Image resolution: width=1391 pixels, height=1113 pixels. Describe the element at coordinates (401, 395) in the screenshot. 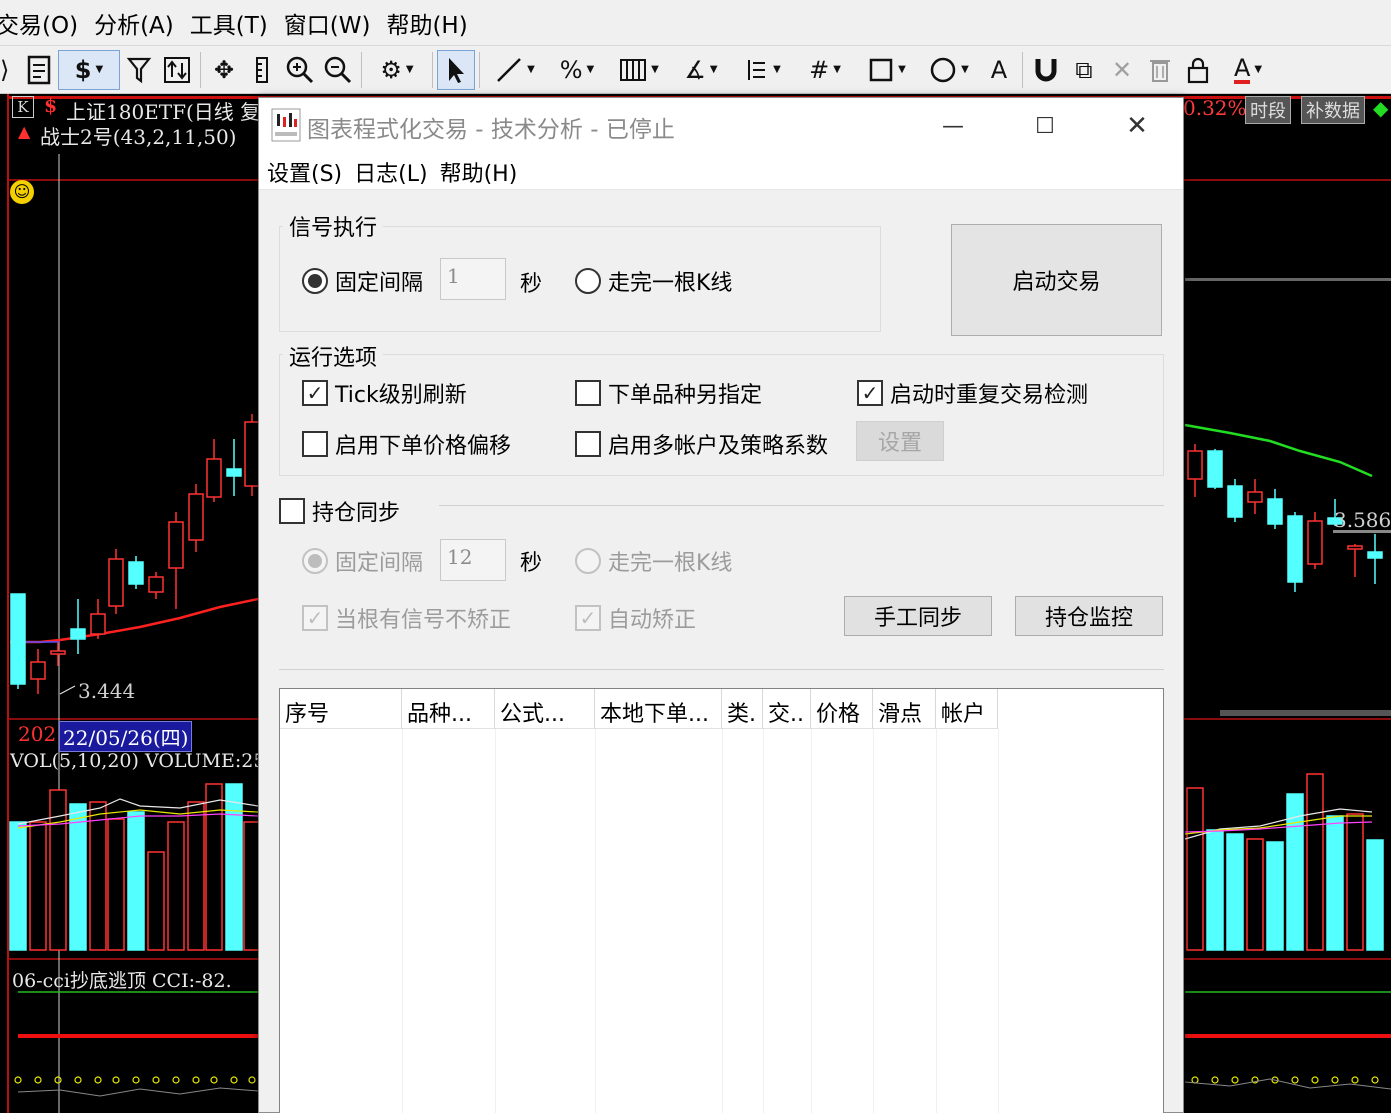

I see `check-tick-refresh-label: Tick级别刷新` at that location.